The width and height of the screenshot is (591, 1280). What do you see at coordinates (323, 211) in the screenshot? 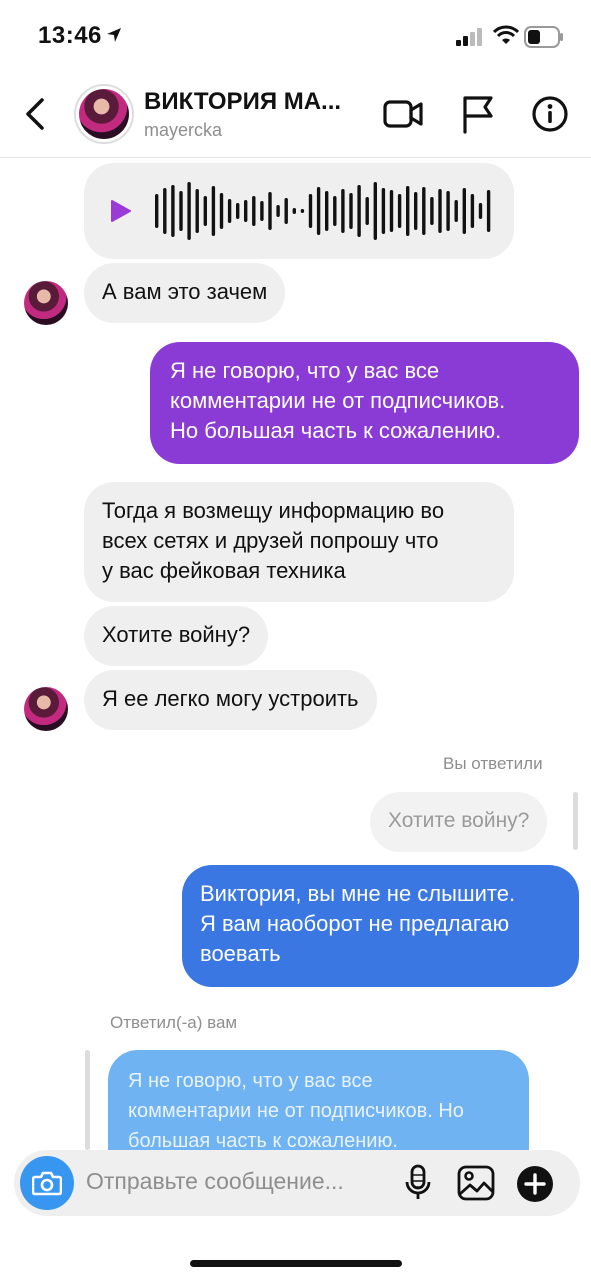
I see `audio-waveform` at bounding box center [323, 211].